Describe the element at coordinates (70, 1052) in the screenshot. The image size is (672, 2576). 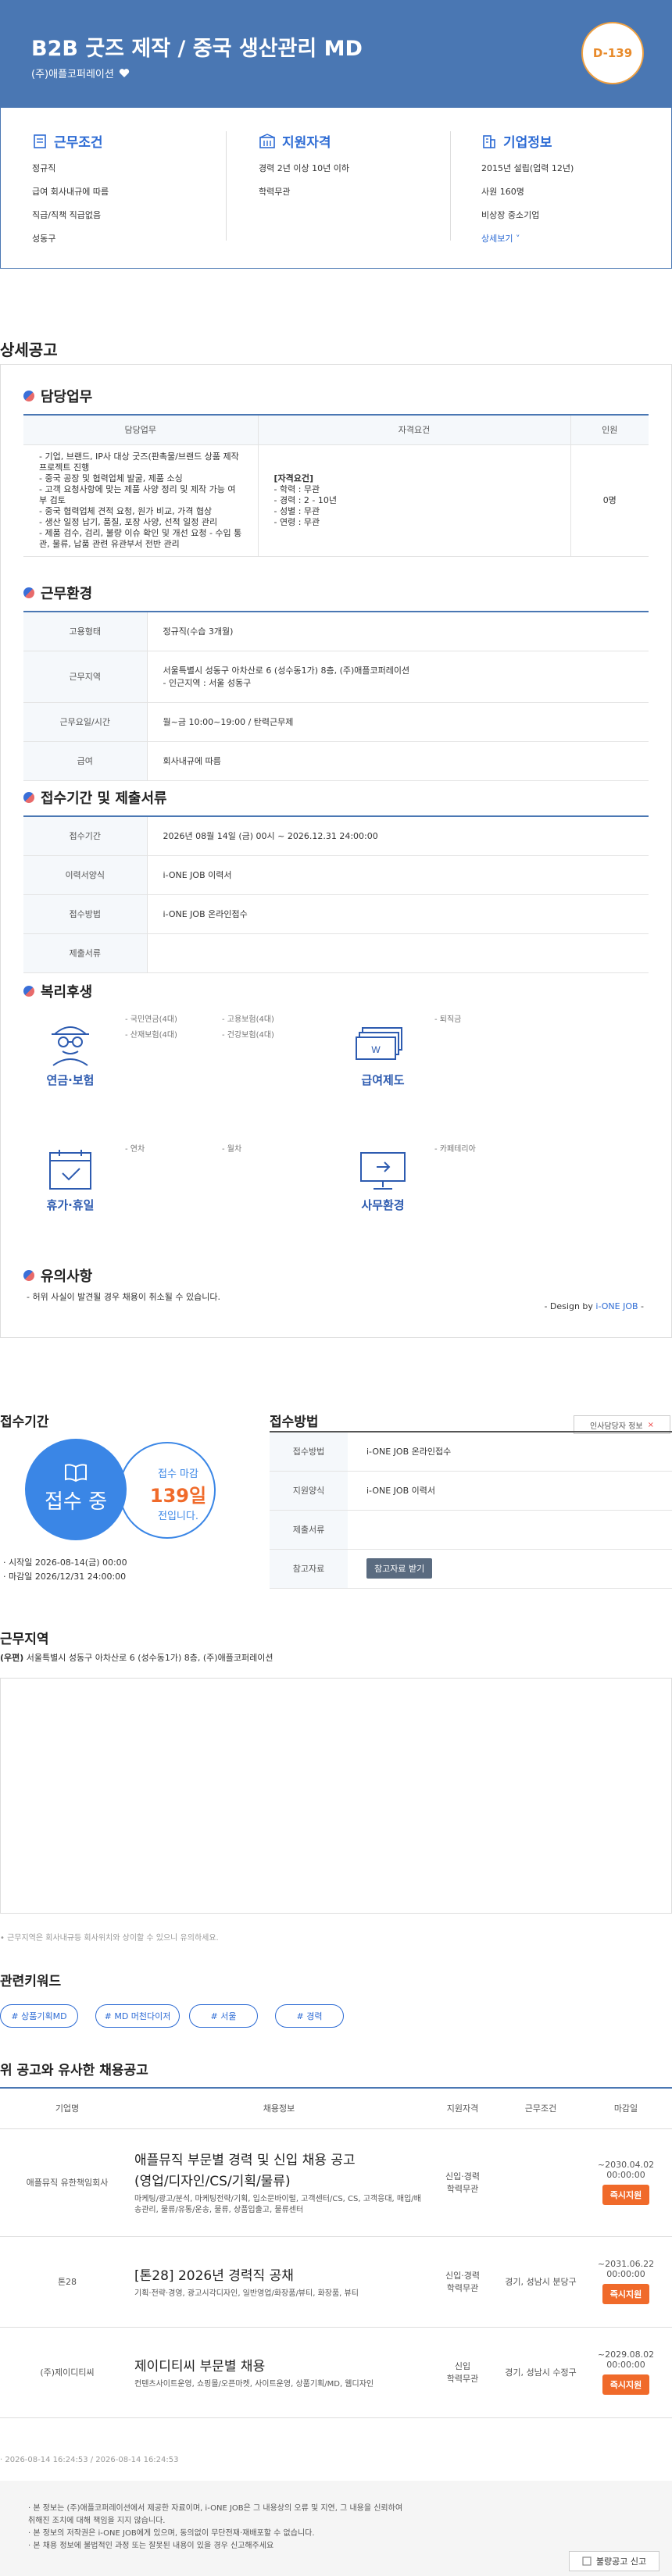
I see `welfare-pension: 연금·보험` at that location.